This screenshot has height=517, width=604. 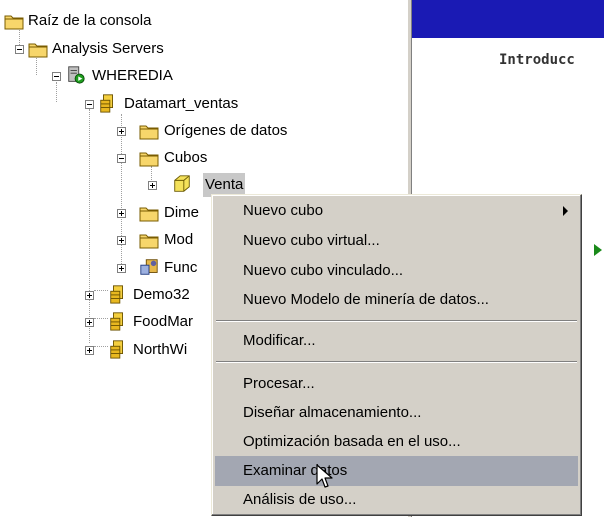 What do you see at coordinates (186, 157) in the screenshot?
I see `tree-node-label: Cubos` at bounding box center [186, 157].